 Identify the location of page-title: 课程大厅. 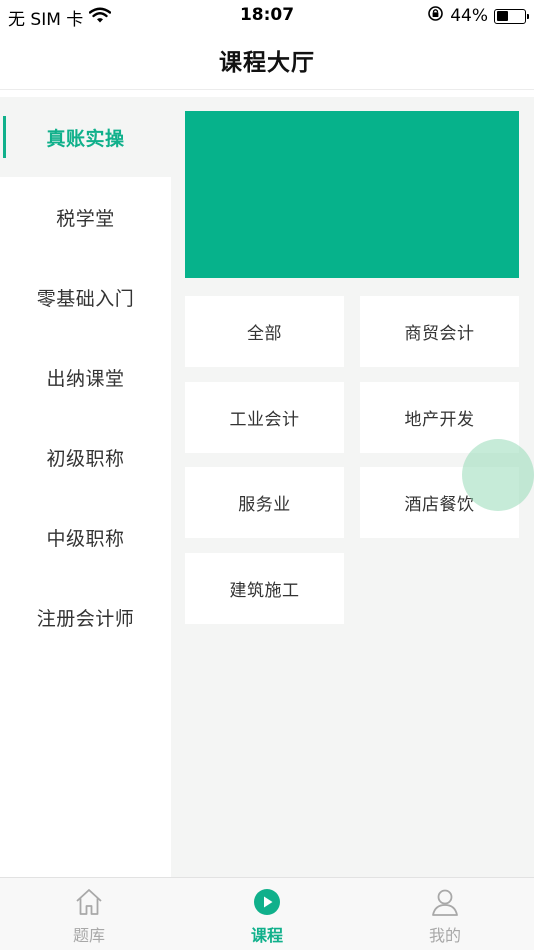
(267, 62).